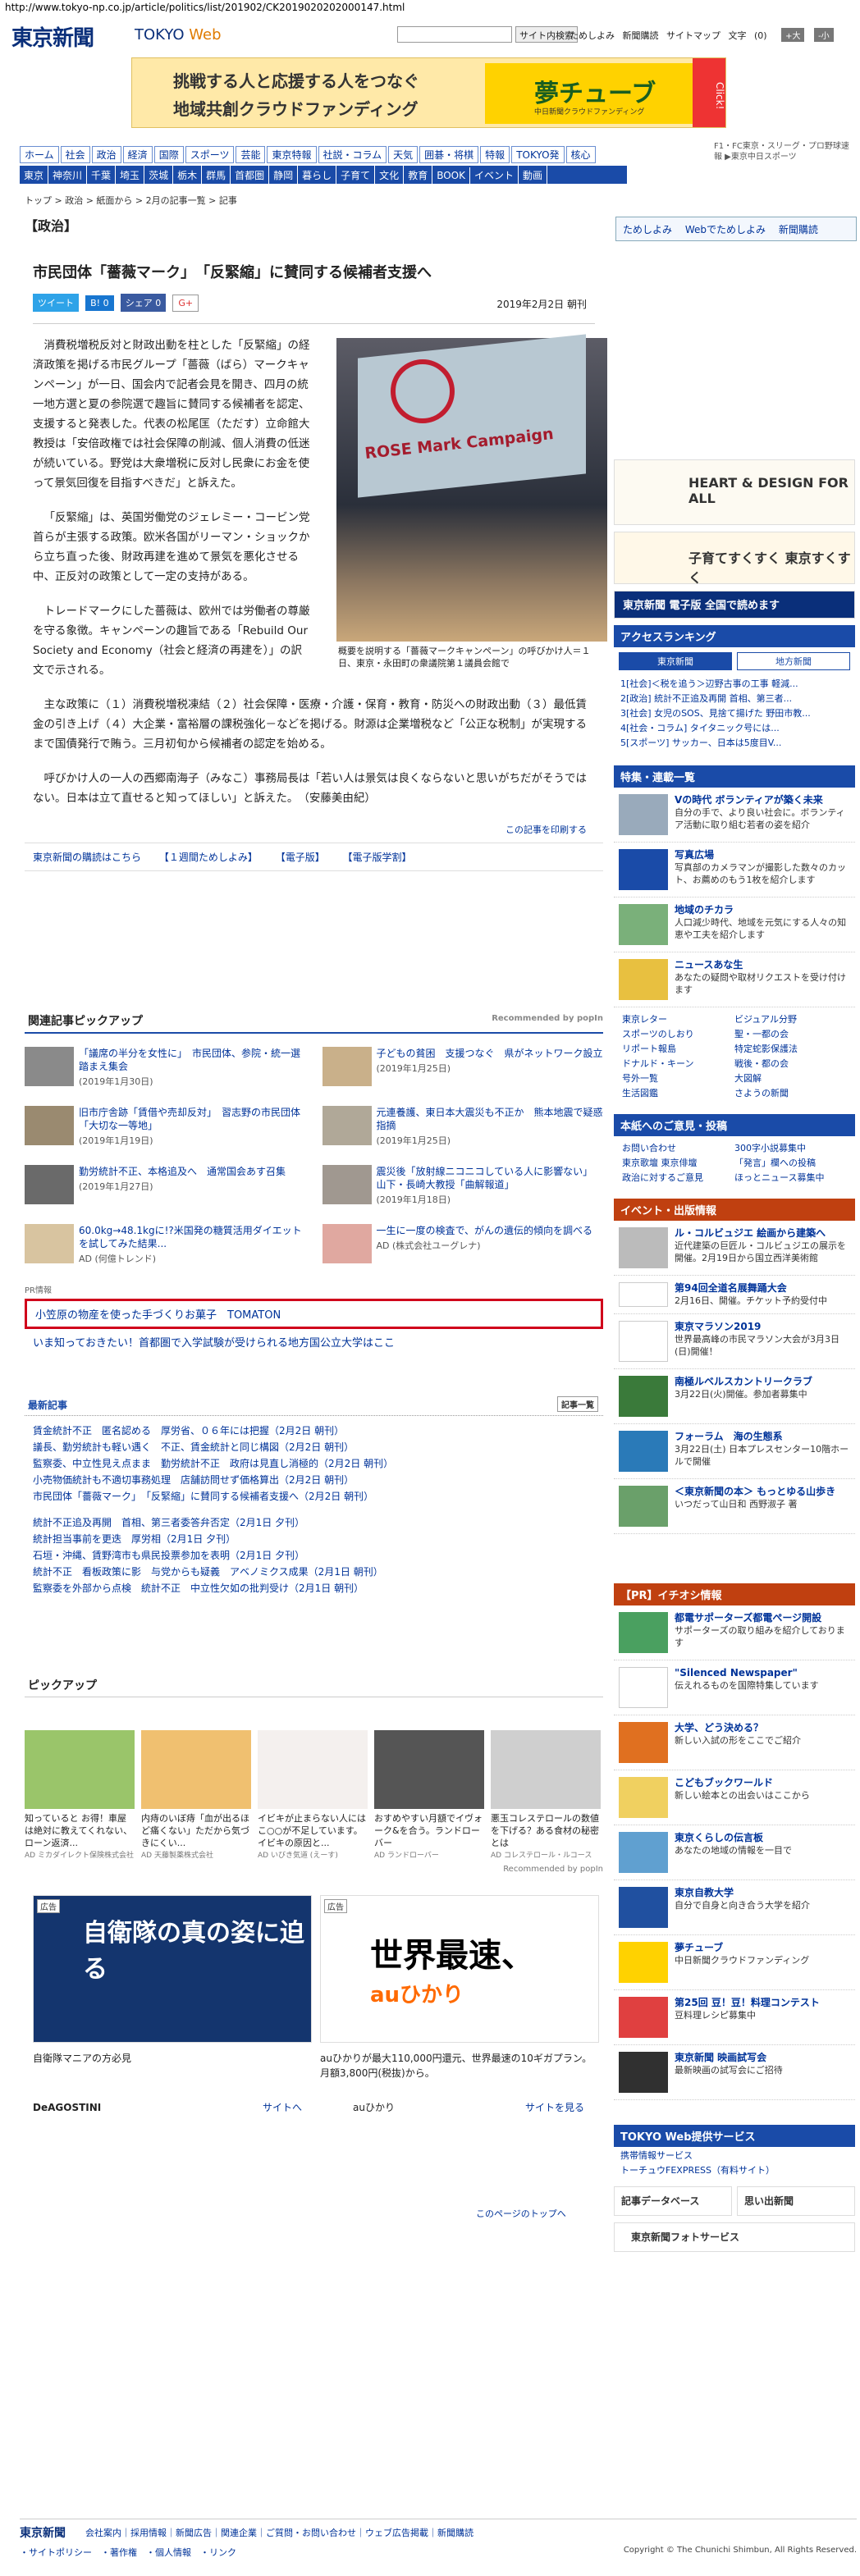 The width and height of the screenshot is (860, 2576). What do you see at coordinates (790, 1178) in the screenshot?
I see `opinion-link: ほっとニュース募集中` at bounding box center [790, 1178].